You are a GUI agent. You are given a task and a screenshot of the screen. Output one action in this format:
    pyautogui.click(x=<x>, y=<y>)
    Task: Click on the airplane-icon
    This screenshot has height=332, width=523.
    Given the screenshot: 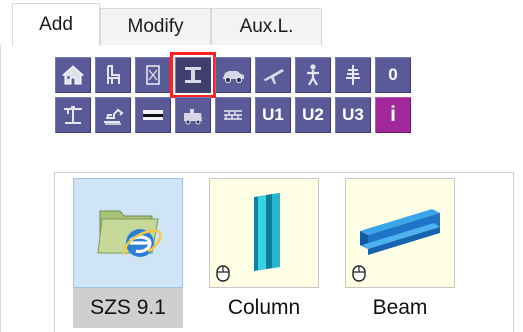 What is the action you would take?
    pyautogui.click(x=273, y=76)
    